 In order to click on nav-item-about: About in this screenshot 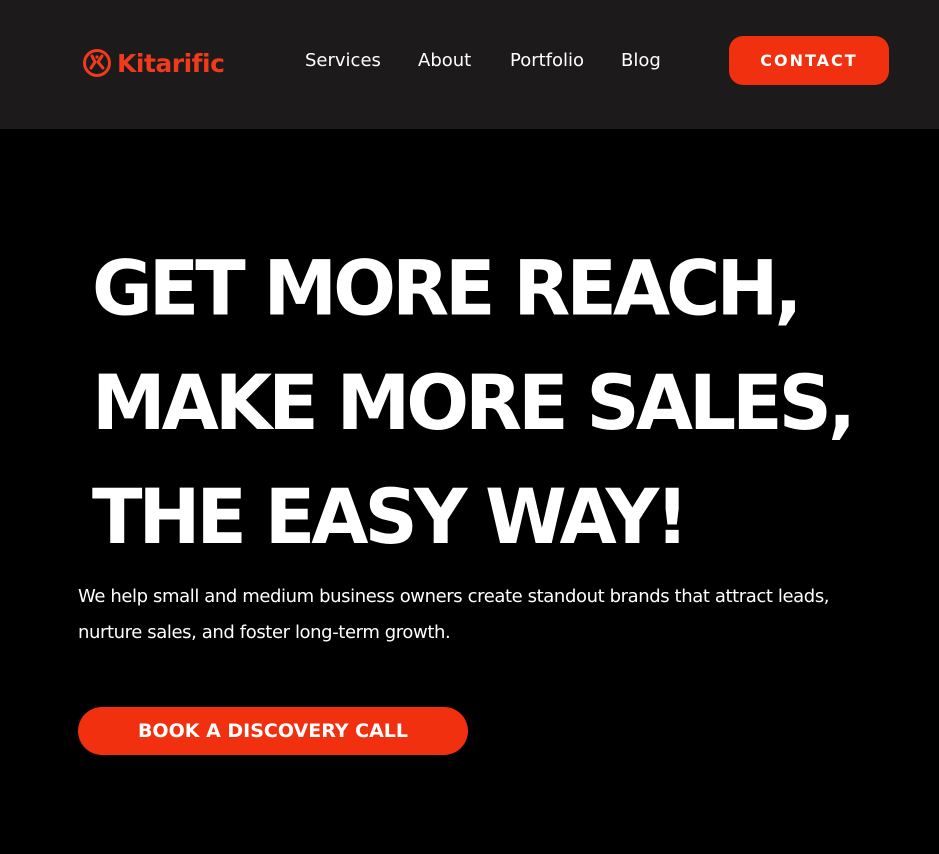, I will do `click(444, 61)`.